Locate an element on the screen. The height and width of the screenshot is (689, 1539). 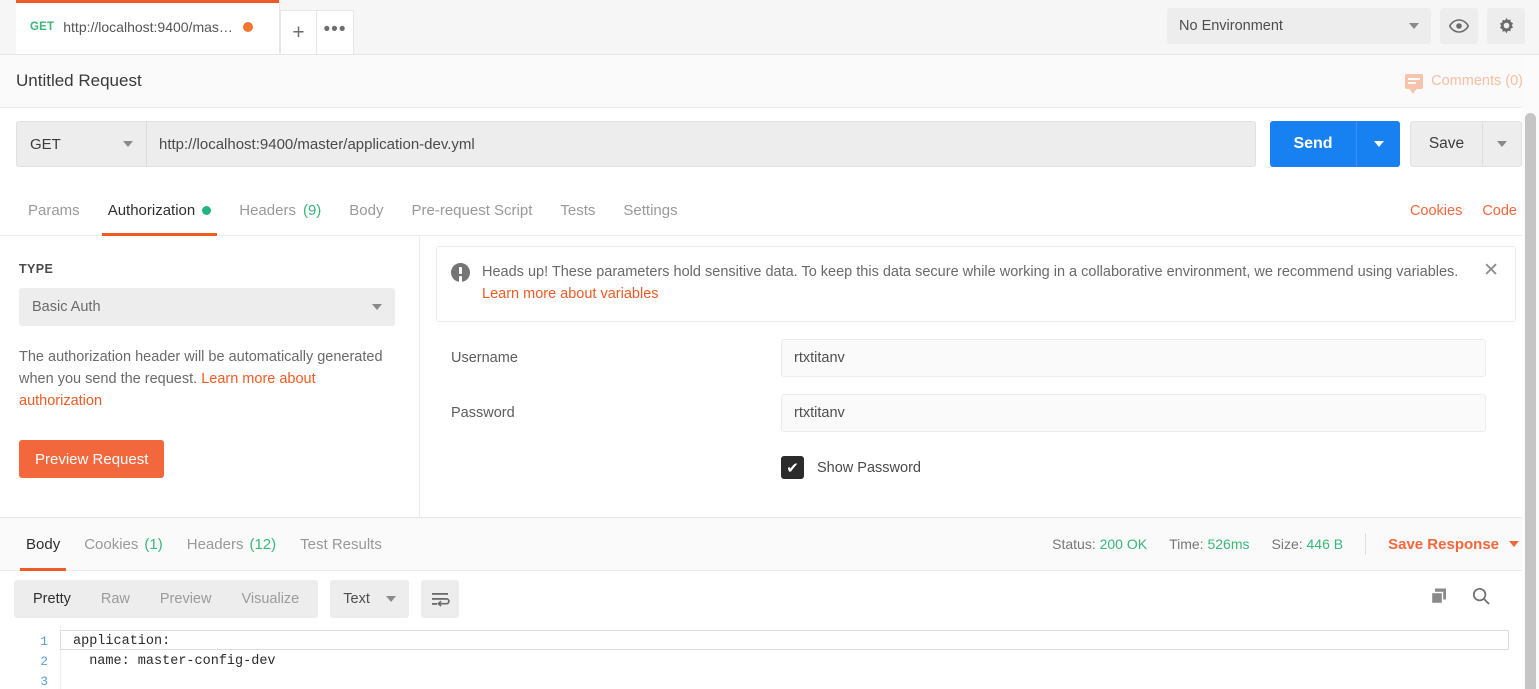
view-mode-pretty: Pretty is located at coordinates (52, 599).